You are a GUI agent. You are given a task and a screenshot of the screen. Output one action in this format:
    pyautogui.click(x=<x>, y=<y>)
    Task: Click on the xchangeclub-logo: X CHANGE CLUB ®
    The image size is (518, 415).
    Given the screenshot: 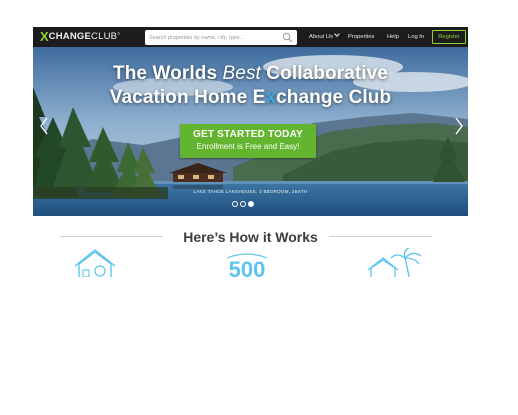 What is the action you would take?
    pyautogui.click(x=80, y=37)
    